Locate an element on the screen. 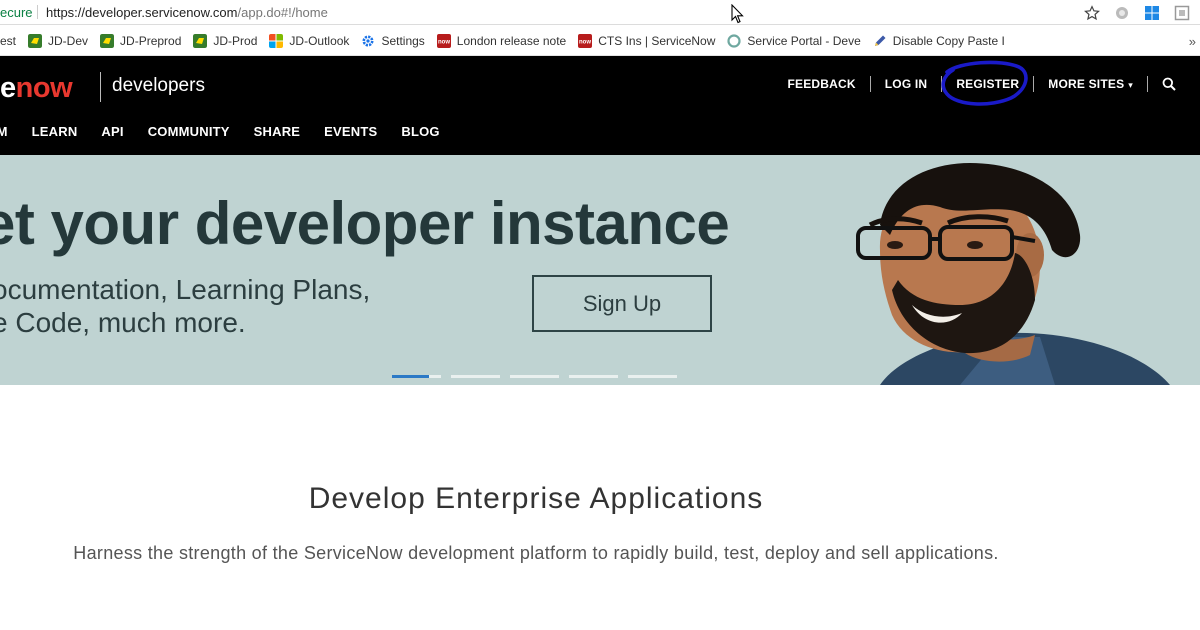 The image size is (1200, 630). logo-text-now: now is located at coordinates (44, 88).